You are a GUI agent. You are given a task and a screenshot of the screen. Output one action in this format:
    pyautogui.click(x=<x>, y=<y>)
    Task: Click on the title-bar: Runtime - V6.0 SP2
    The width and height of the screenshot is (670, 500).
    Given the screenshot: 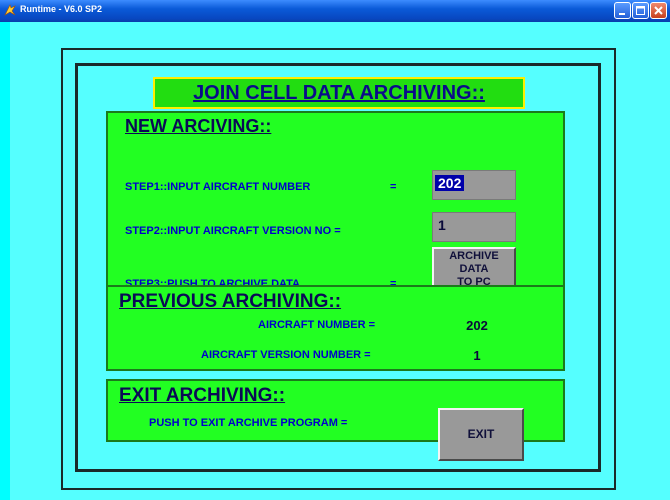 What is the action you would take?
    pyautogui.click(x=335, y=11)
    